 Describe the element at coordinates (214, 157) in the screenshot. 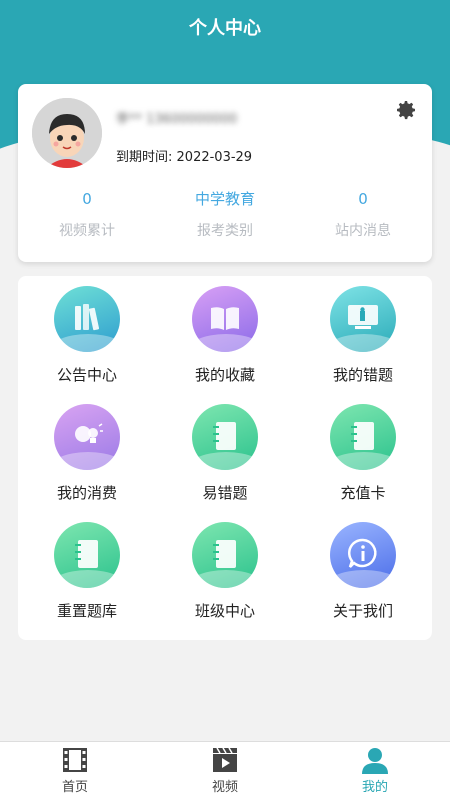

I see `expire-date: 2022-03-29` at that location.